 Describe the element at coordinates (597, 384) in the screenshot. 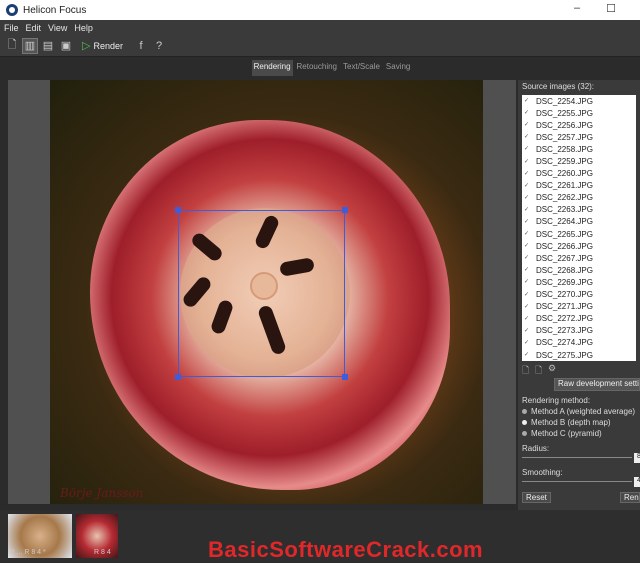

I see `raw-development-button: Raw development settings` at that location.